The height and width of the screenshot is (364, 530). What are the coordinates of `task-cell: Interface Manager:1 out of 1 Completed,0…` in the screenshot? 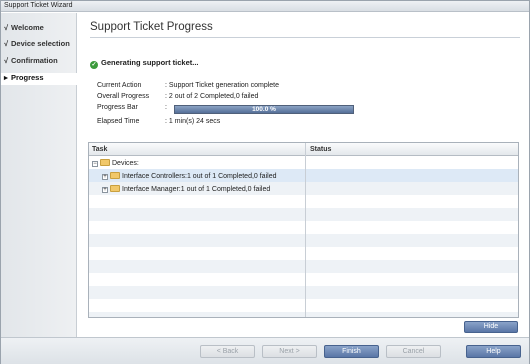 It's located at (196, 189).